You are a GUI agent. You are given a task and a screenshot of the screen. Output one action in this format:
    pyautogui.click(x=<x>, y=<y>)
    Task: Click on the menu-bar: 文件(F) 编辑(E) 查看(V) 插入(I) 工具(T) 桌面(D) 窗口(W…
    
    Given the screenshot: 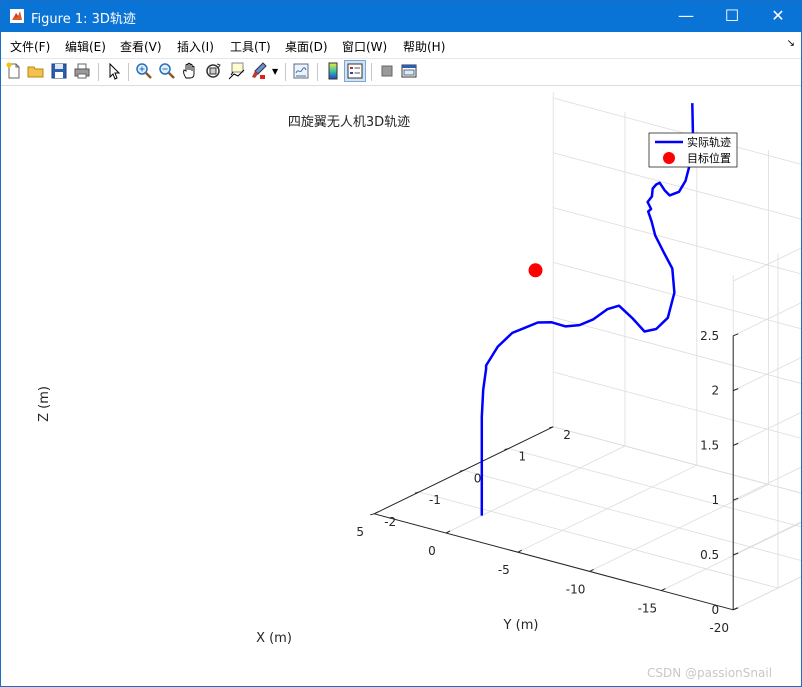 What is the action you would take?
    pyautogui.click(x=401, y=45)
    